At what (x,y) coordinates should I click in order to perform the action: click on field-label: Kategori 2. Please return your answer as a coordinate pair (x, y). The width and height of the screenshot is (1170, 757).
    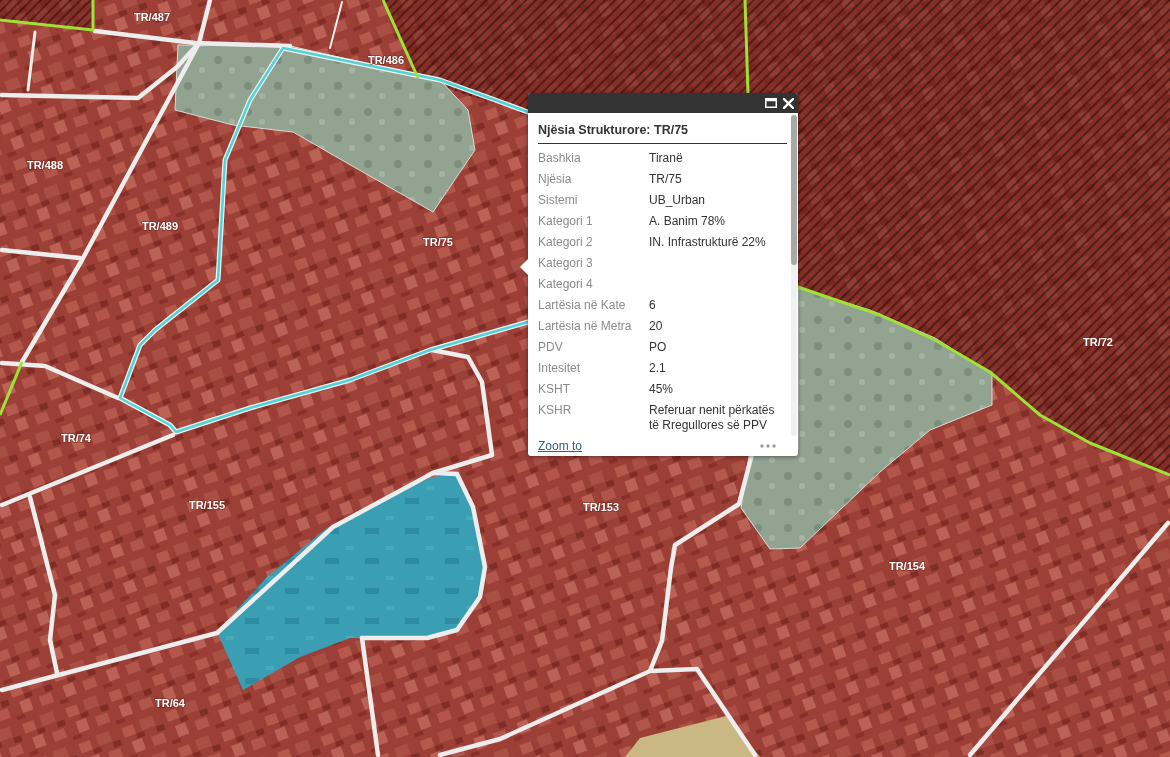
    Looking at the image, I should click on (566, 242).